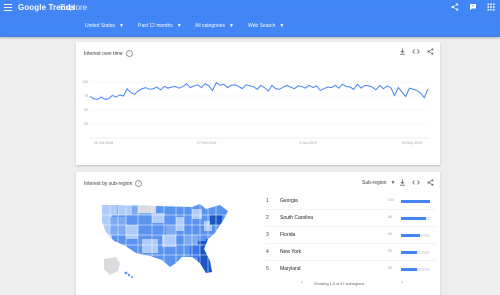 Image resolution: width=500 pixels, height=295 pixels. I want to click on interest-by-subregion-title: Interest by sub-region?, so click(113, 183).